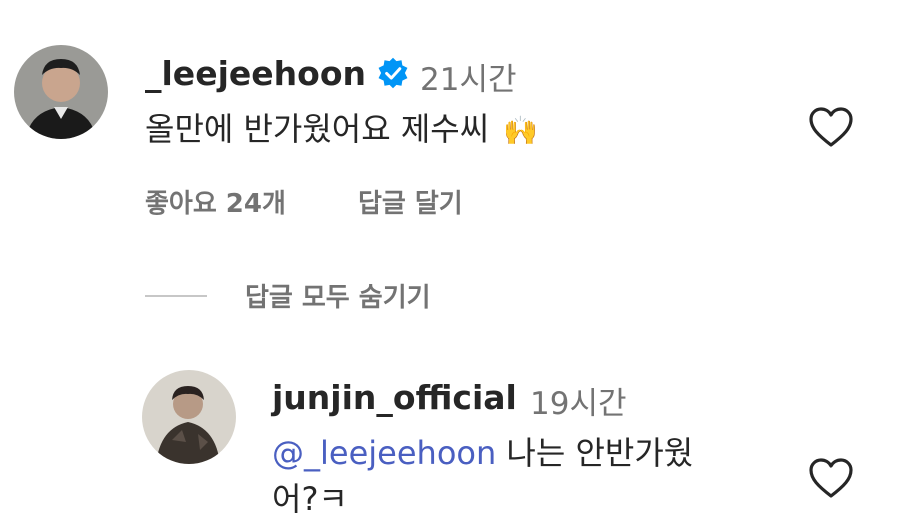 This screenshot has width=900, height=520. I want to click on reply-text-line2: 어?ㅋ, so click(310, 499).